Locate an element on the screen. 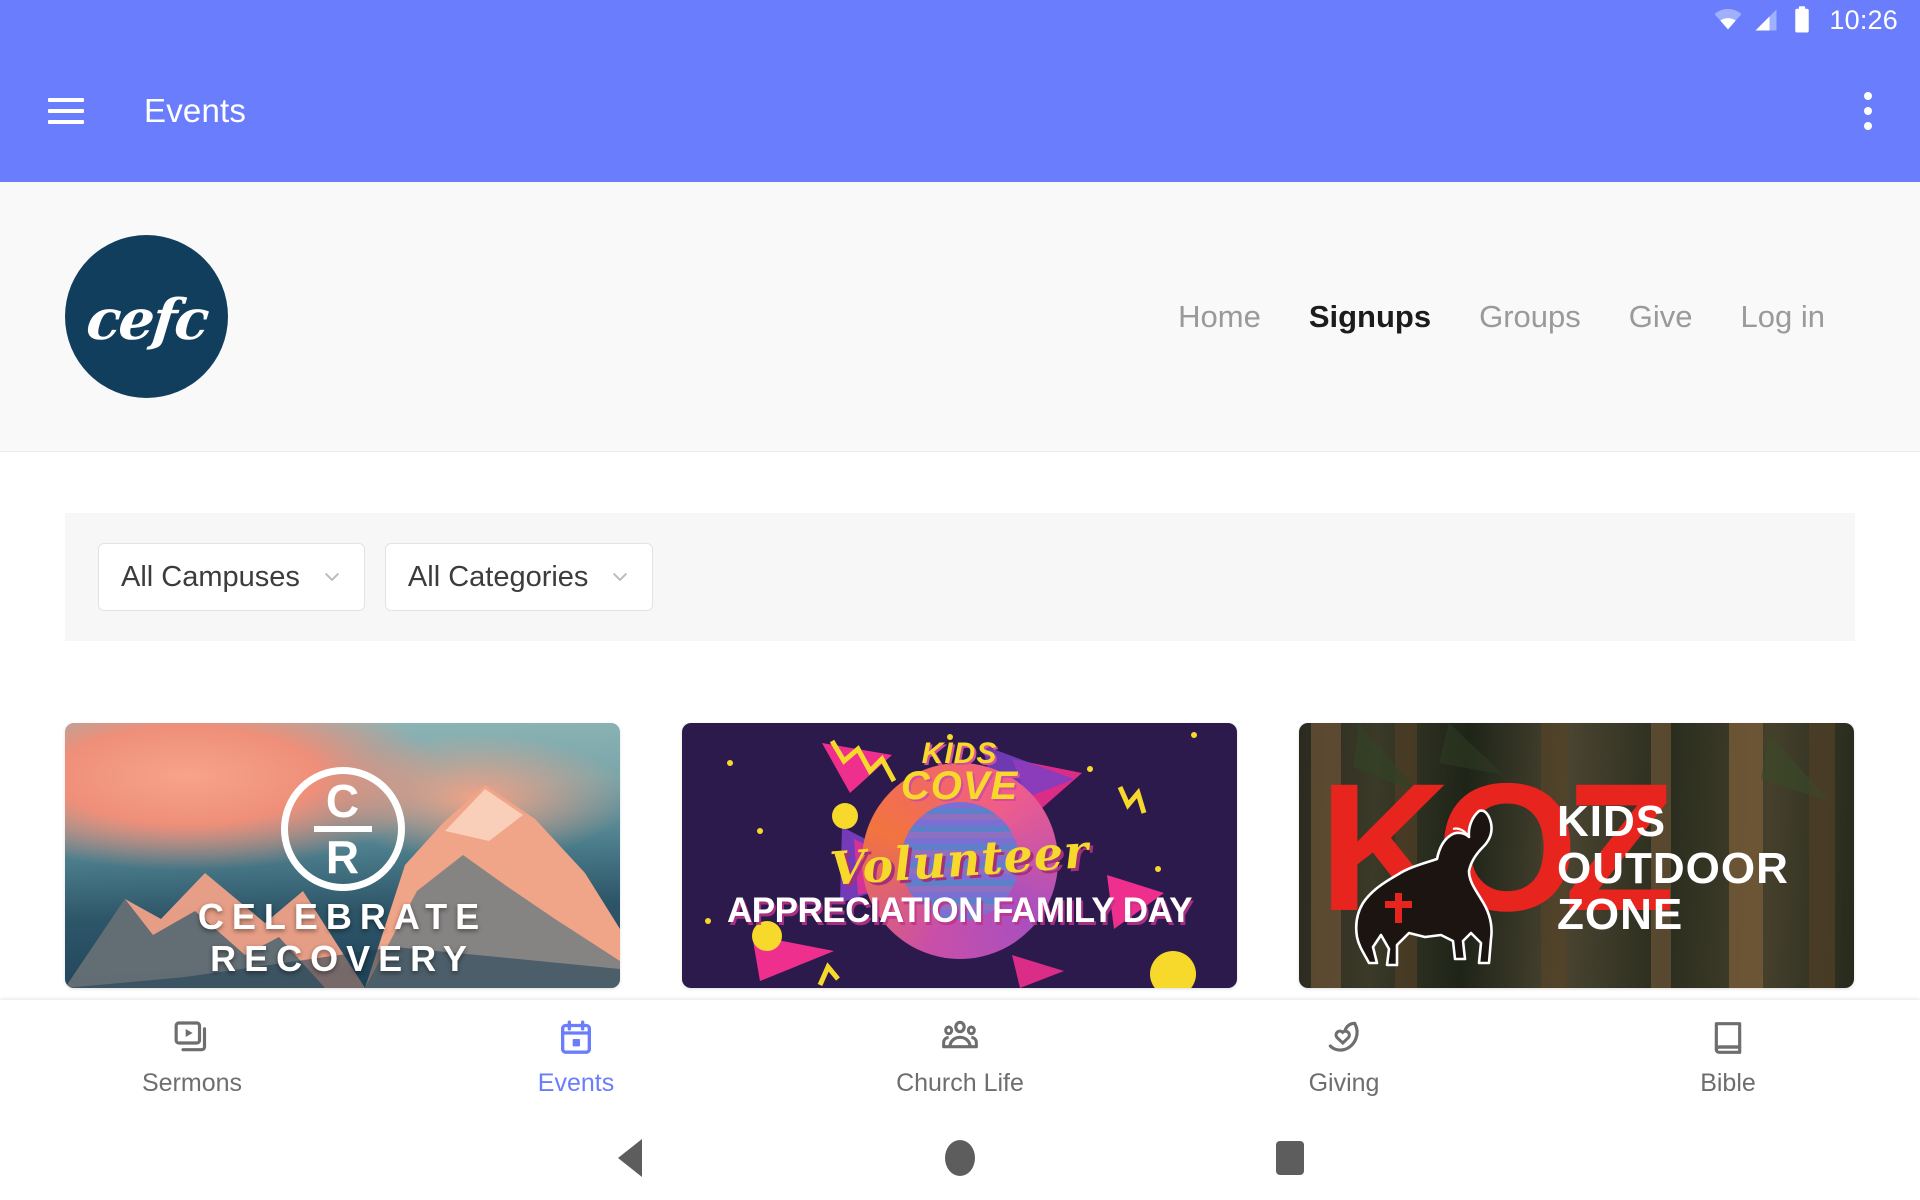  site-navigation: Home Signups Groups Give Log in is located at coordinates (1501, 317).